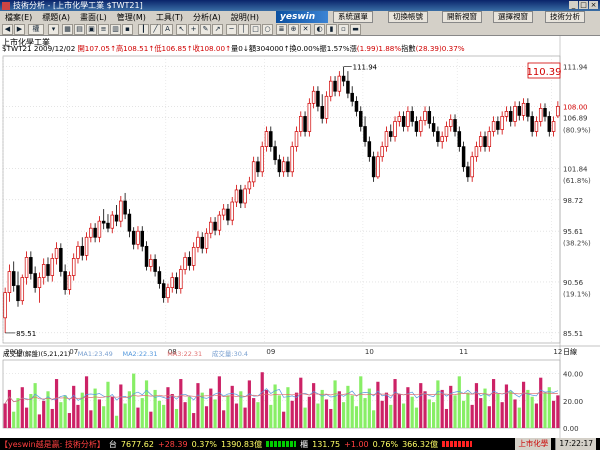  What do you see at coordinates (217, 29) in the screenshot?
I see `trend-icon: ↗` at bounding box center [217, 29].